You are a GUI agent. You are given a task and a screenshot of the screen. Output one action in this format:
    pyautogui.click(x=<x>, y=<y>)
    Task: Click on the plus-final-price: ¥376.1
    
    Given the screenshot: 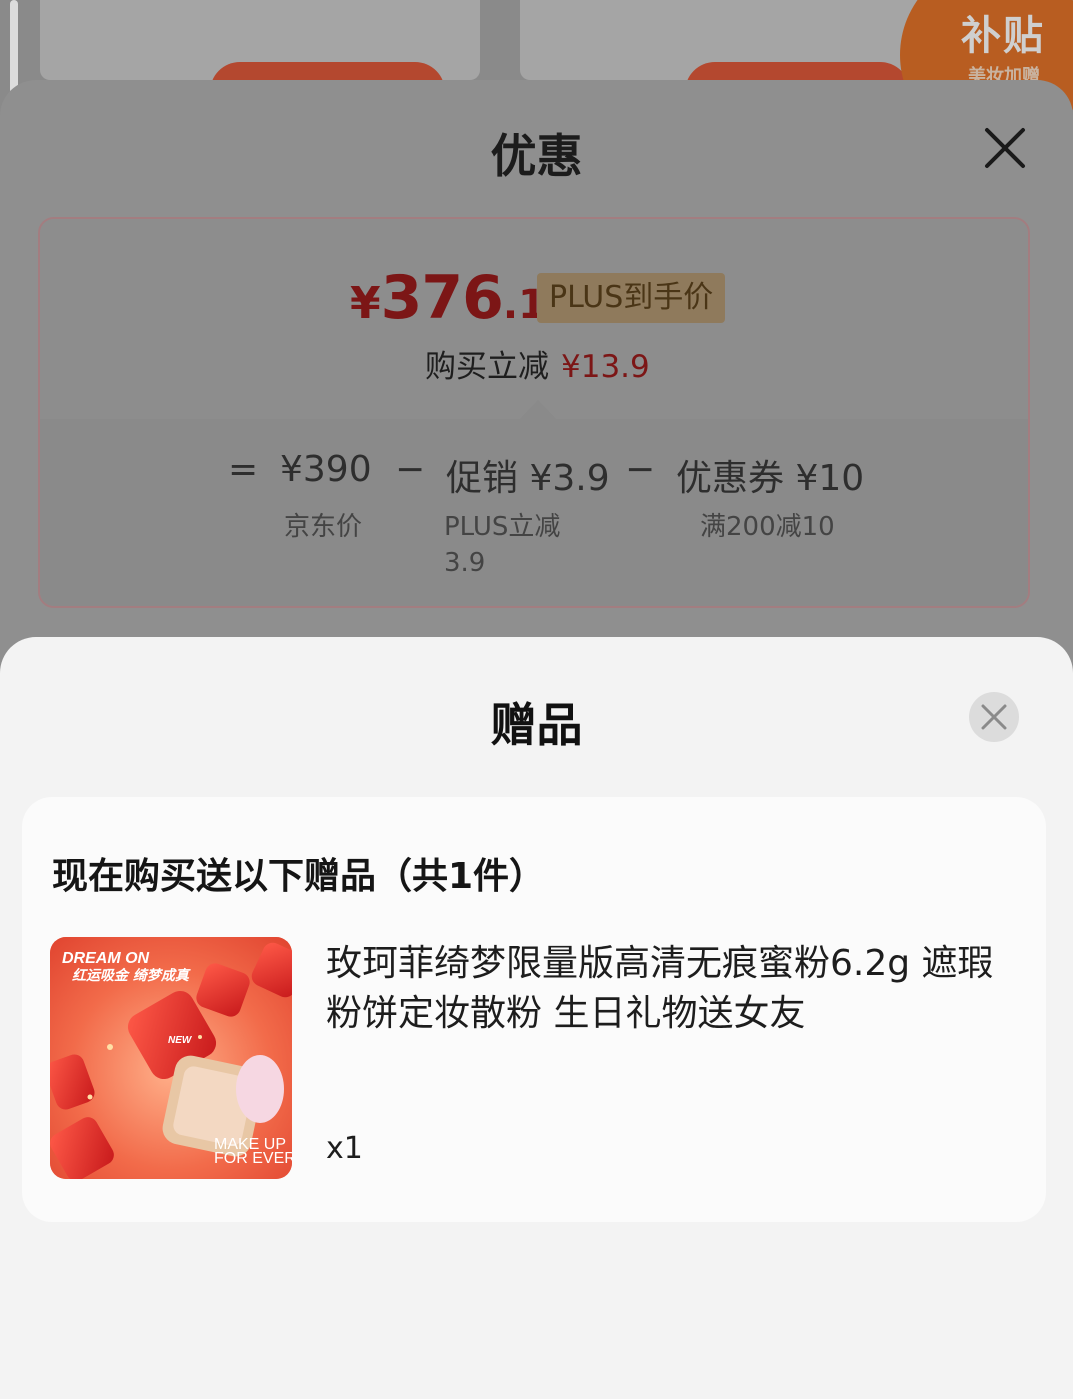 What is the action you would take?
    pyautogui.click(x=448, y=298)
    